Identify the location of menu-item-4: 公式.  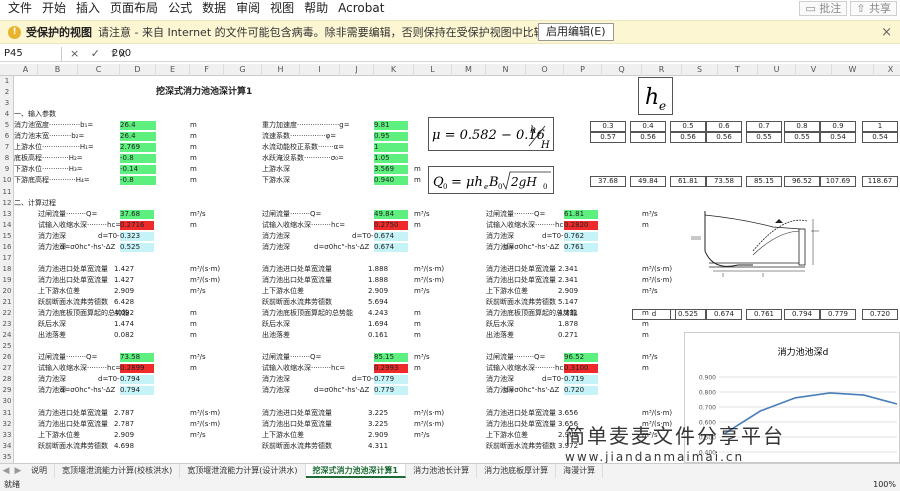
(180, 8).